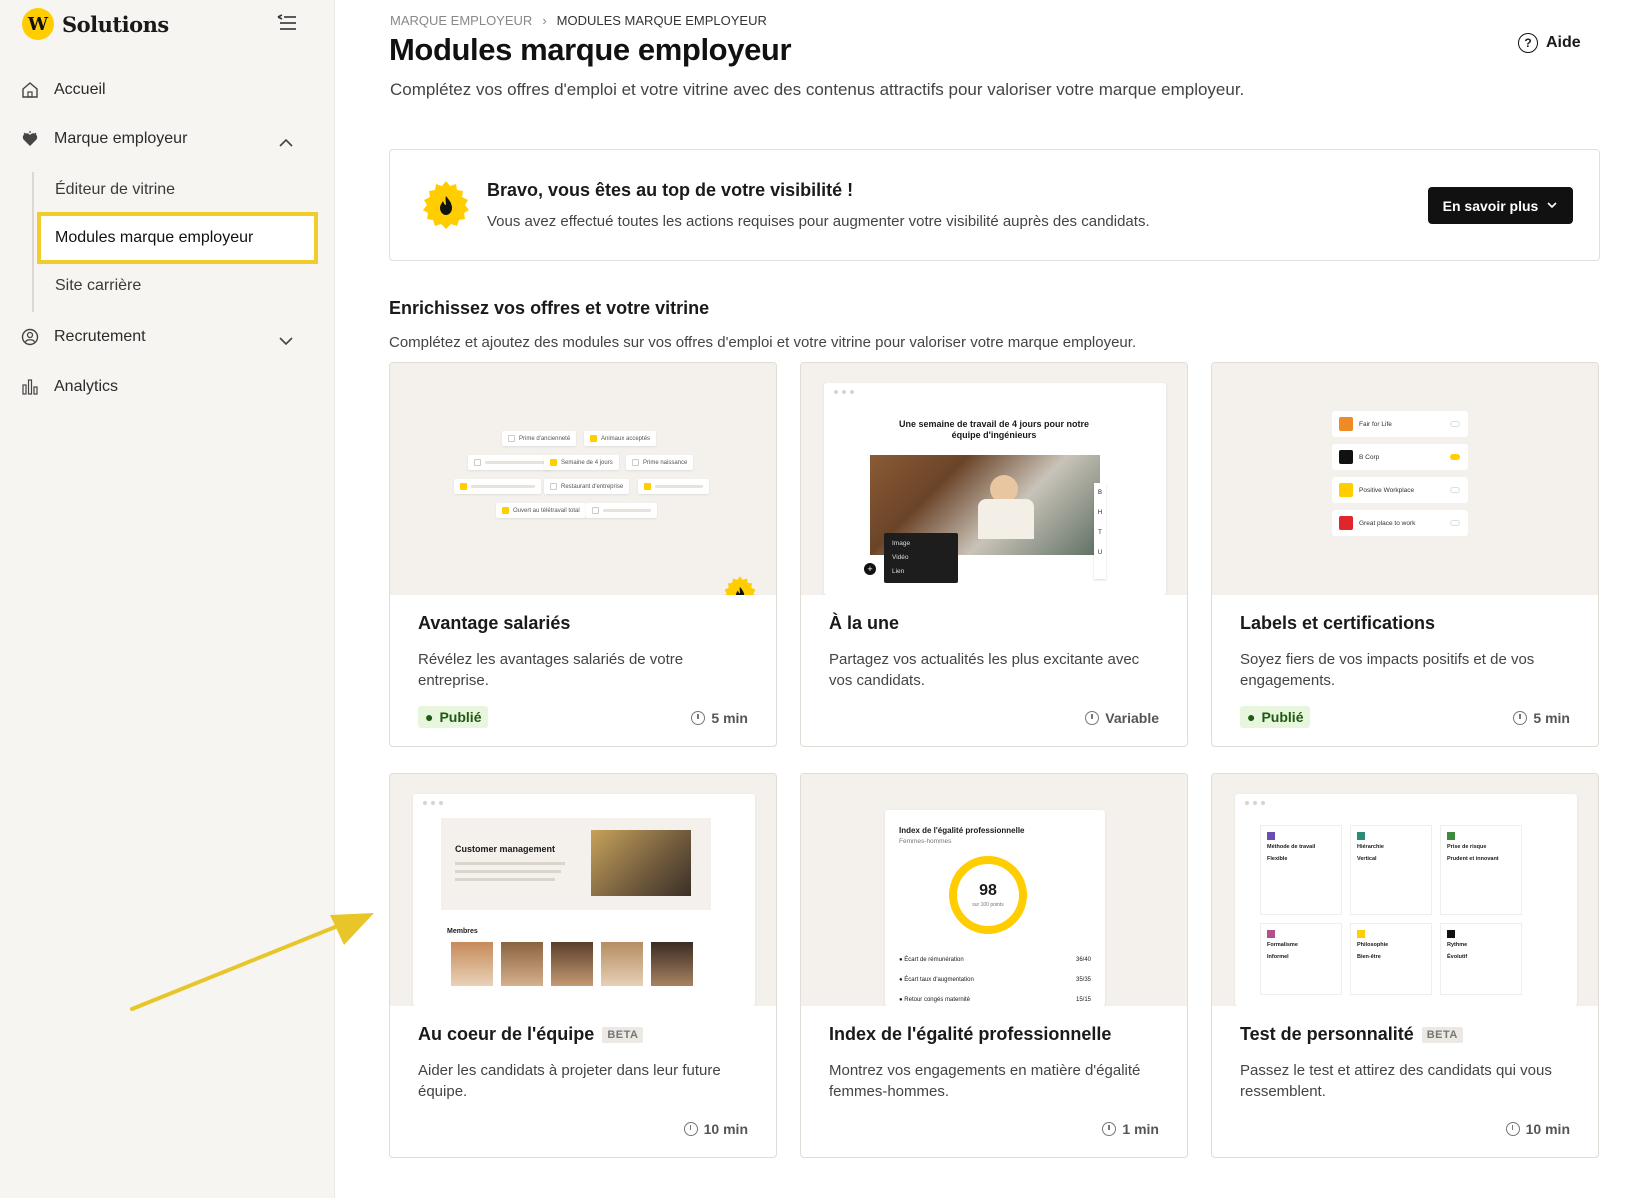 Image resolution: width=1648 pixels, height=1198 pixels. What do you see at coordinates (988, 890) in the screenshot?
I see `score-value: 98` at bounding box center [988, 890].